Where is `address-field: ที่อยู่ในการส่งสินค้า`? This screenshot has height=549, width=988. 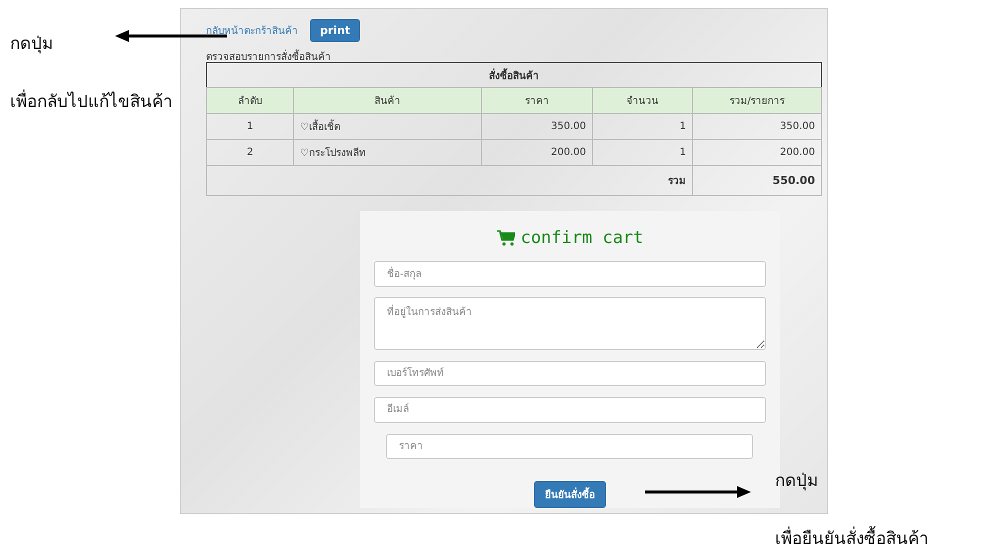
address-field: ที่อยู่ในการส่งสินค้า is located at coordinates (570, 323).